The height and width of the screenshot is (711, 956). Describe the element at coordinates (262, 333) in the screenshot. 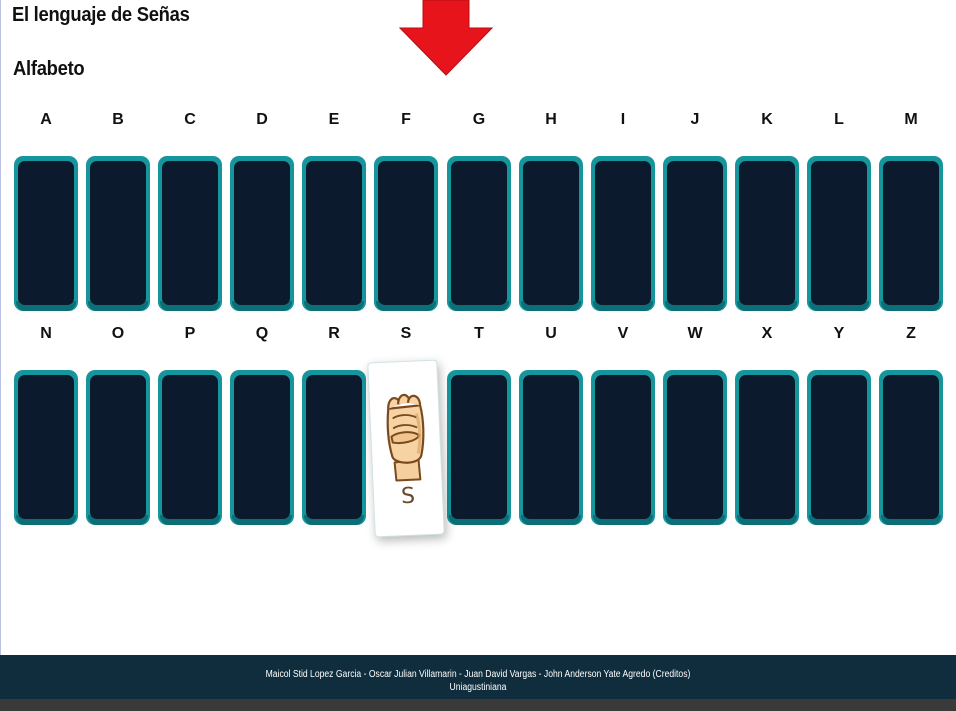

I see `letter-label: Q` at that location.